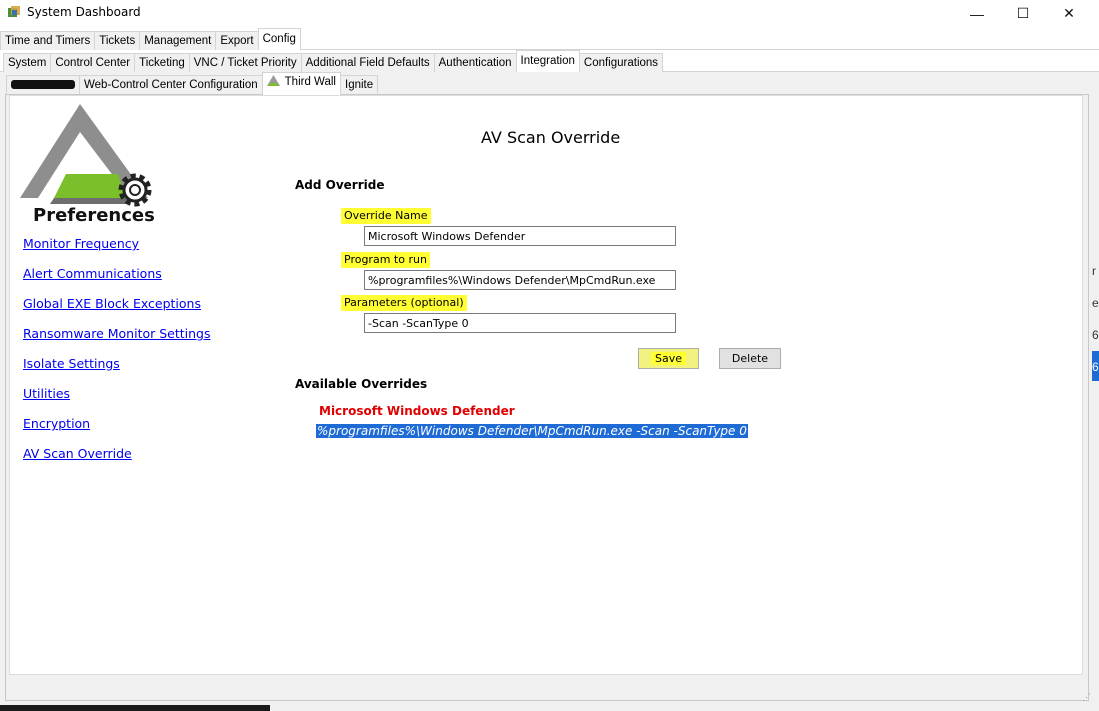 This screenshot has height=711, width=1099. I want to click on link-global-exe-block-exceptions: Global EXE Block Exceptions, so click(112, 303).